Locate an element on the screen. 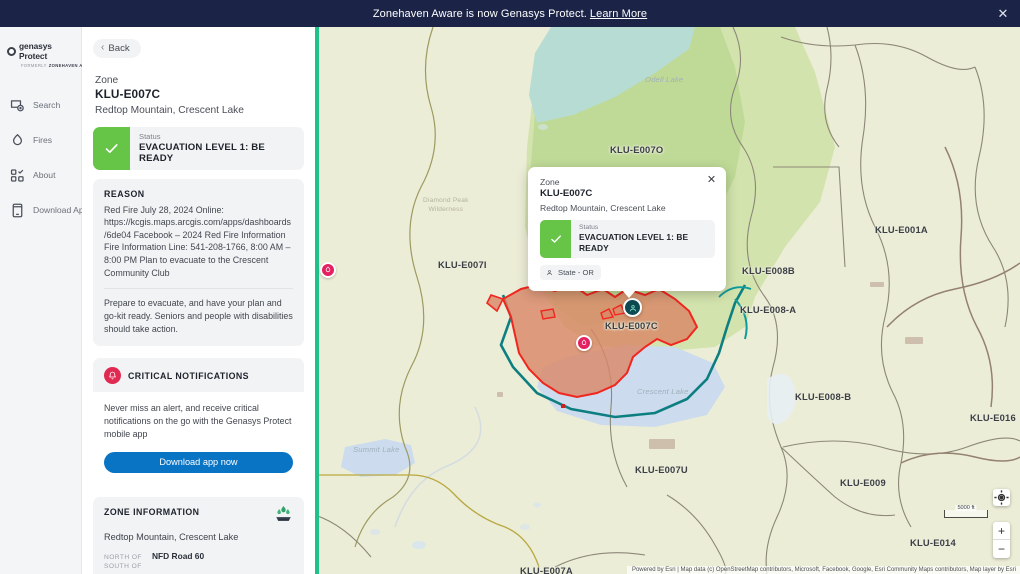 Image resolution: width=1020 pixels, height=574 pixels. status-badge: Status EVACUATION LEVEL 1: BE READY is located at coordinates (198, 148).